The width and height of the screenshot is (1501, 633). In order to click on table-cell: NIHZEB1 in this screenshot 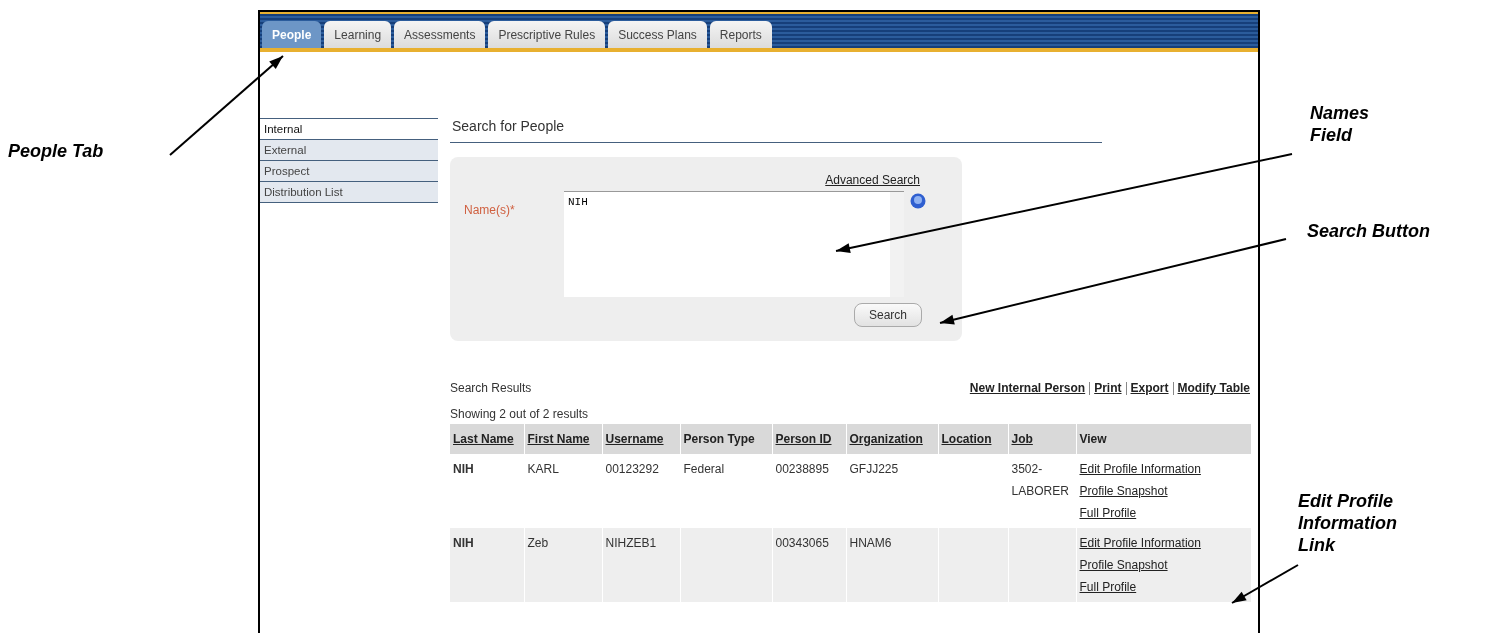, I will do `click(631, 543)`.